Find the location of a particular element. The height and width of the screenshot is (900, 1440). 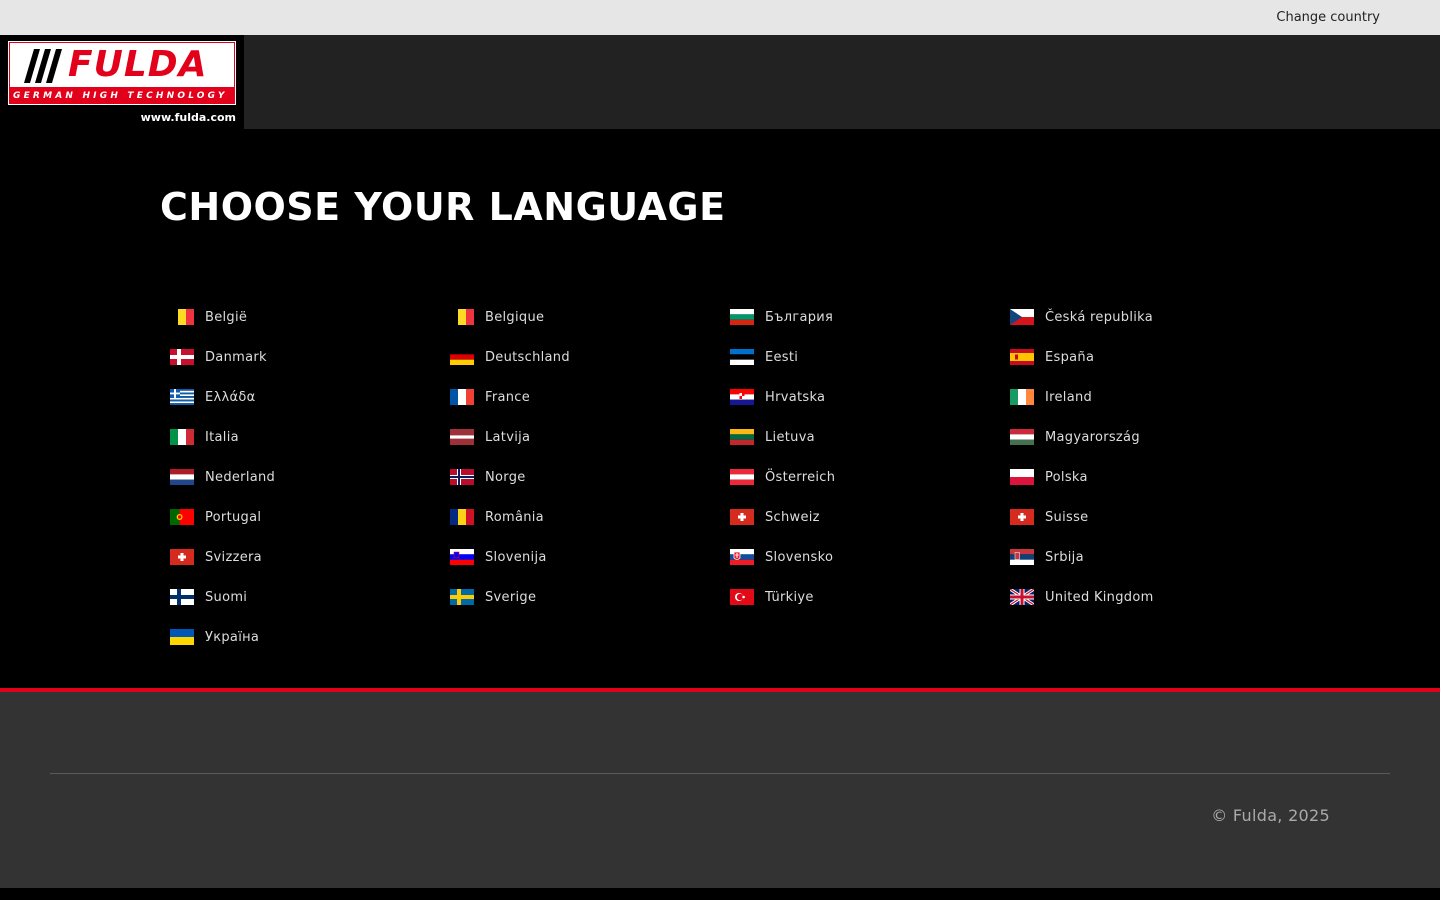

language-label: Portugal is located at coordinates (233, 517).